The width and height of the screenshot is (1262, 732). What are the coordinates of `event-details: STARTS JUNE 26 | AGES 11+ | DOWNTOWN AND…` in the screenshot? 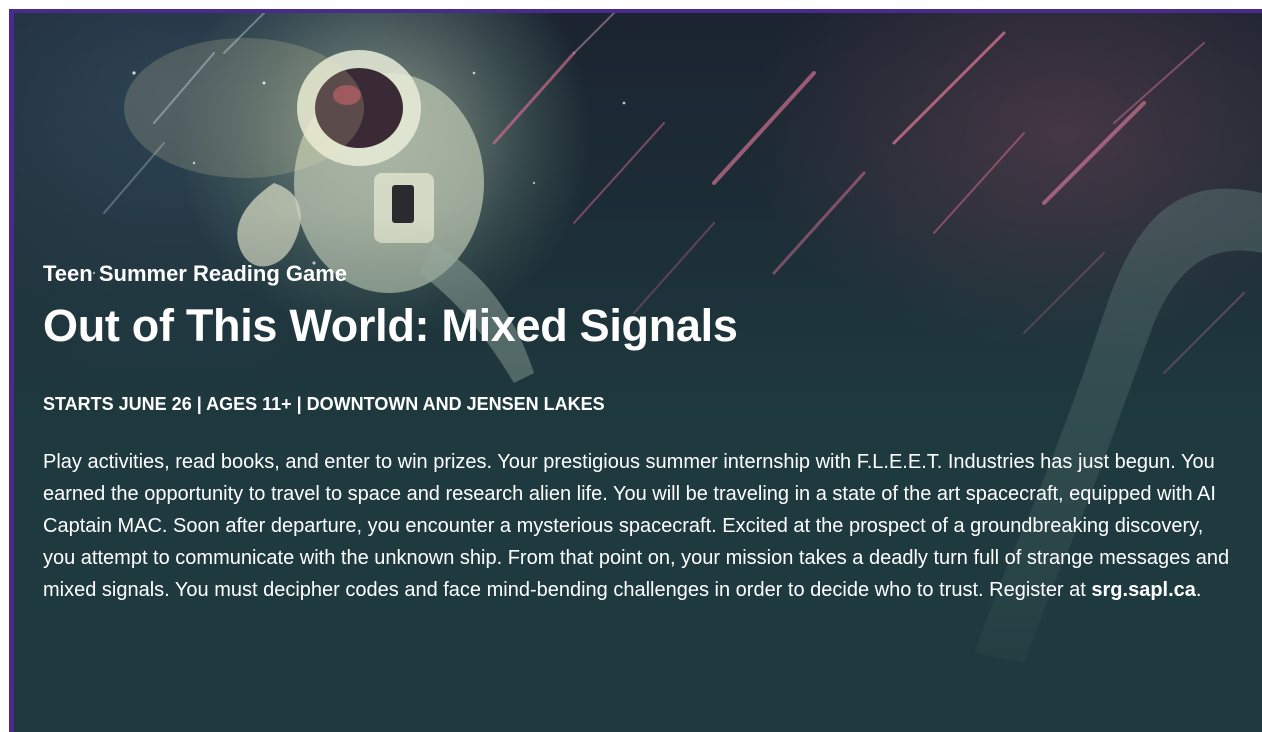 It's located at (324, 404).